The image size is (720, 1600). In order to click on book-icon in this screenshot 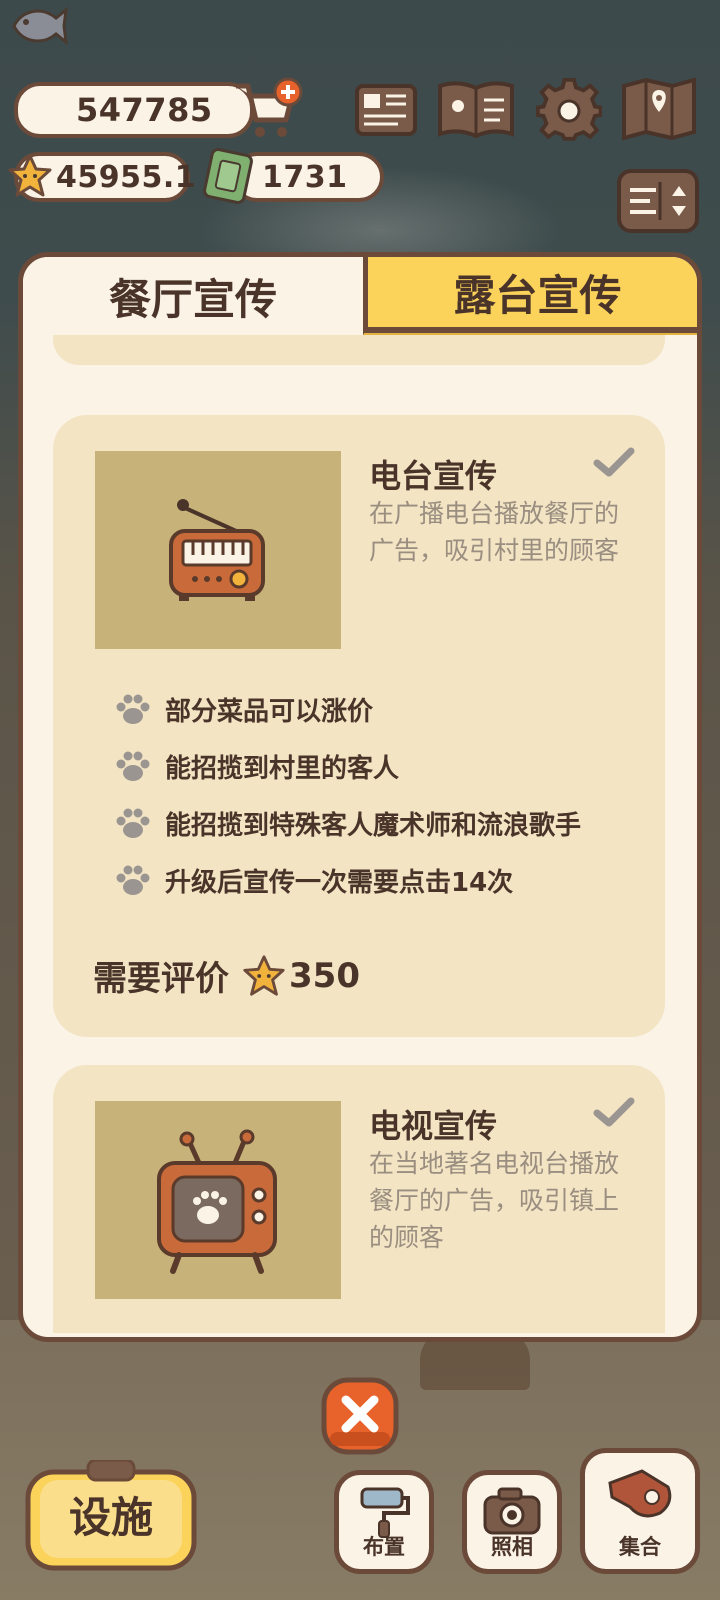, I will do `click(476, 110)`.